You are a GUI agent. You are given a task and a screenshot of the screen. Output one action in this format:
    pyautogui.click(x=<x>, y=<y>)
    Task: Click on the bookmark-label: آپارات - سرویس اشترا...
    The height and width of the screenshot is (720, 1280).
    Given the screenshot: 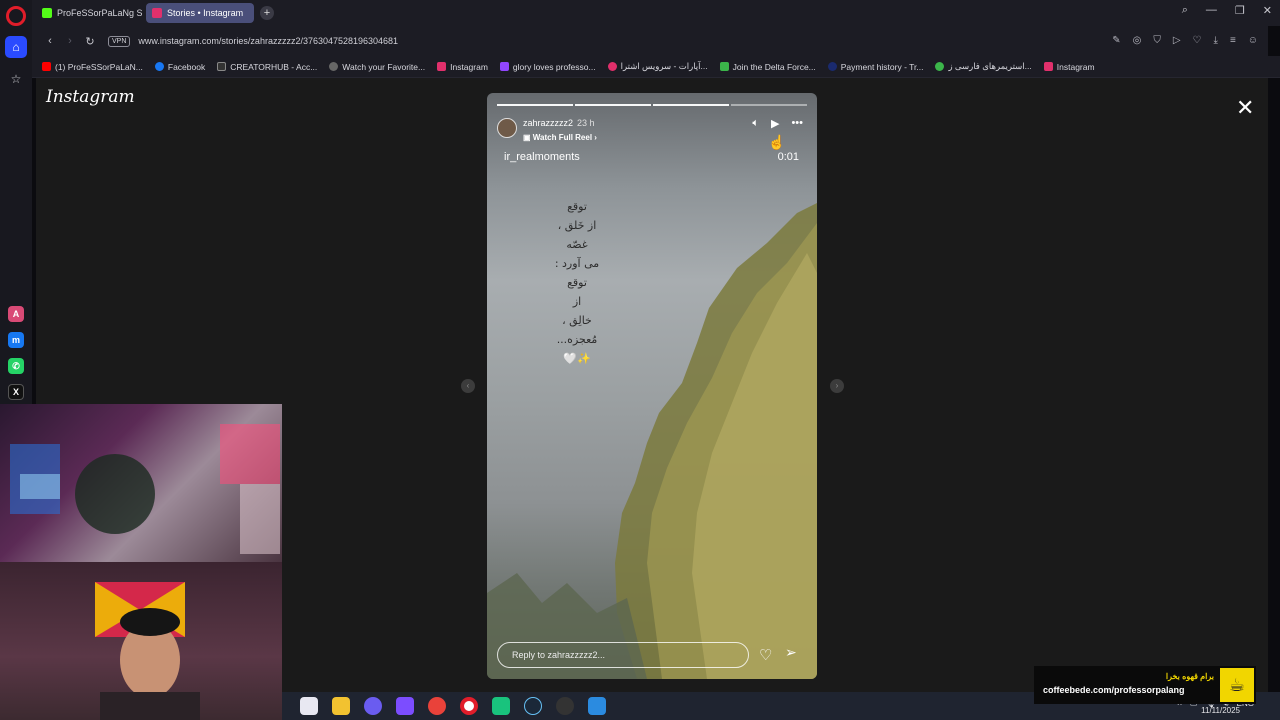 What is the action you would take?
    pyautogui.click(x=664, y=66)
    